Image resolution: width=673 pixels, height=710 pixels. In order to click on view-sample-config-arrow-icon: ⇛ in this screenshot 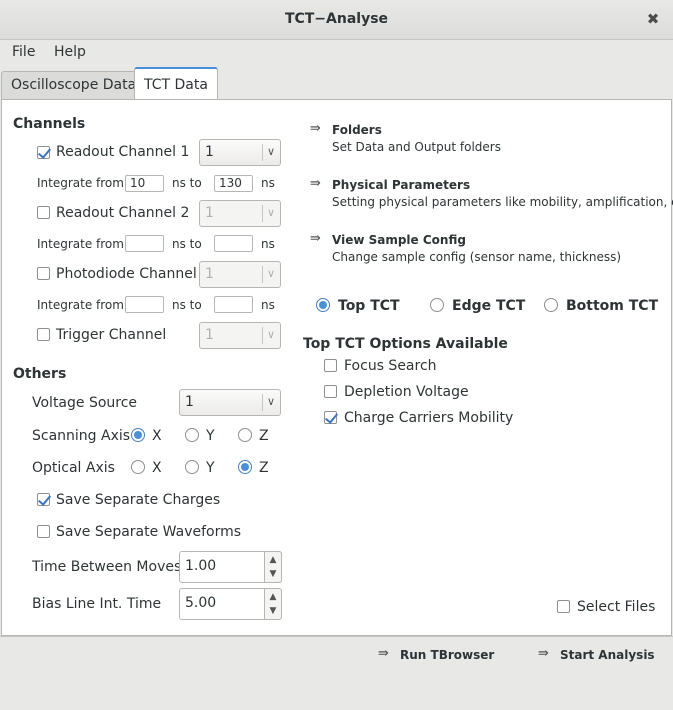, I will do `click(320, 239)`.